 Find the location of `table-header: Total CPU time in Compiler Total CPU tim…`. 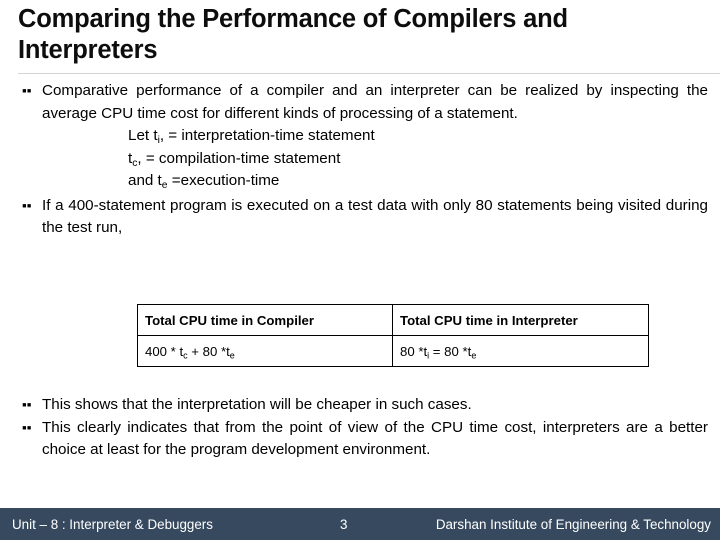

table-header: Total CPU time in Compiler Total CPU tim… is located at coordinates (393, 320).